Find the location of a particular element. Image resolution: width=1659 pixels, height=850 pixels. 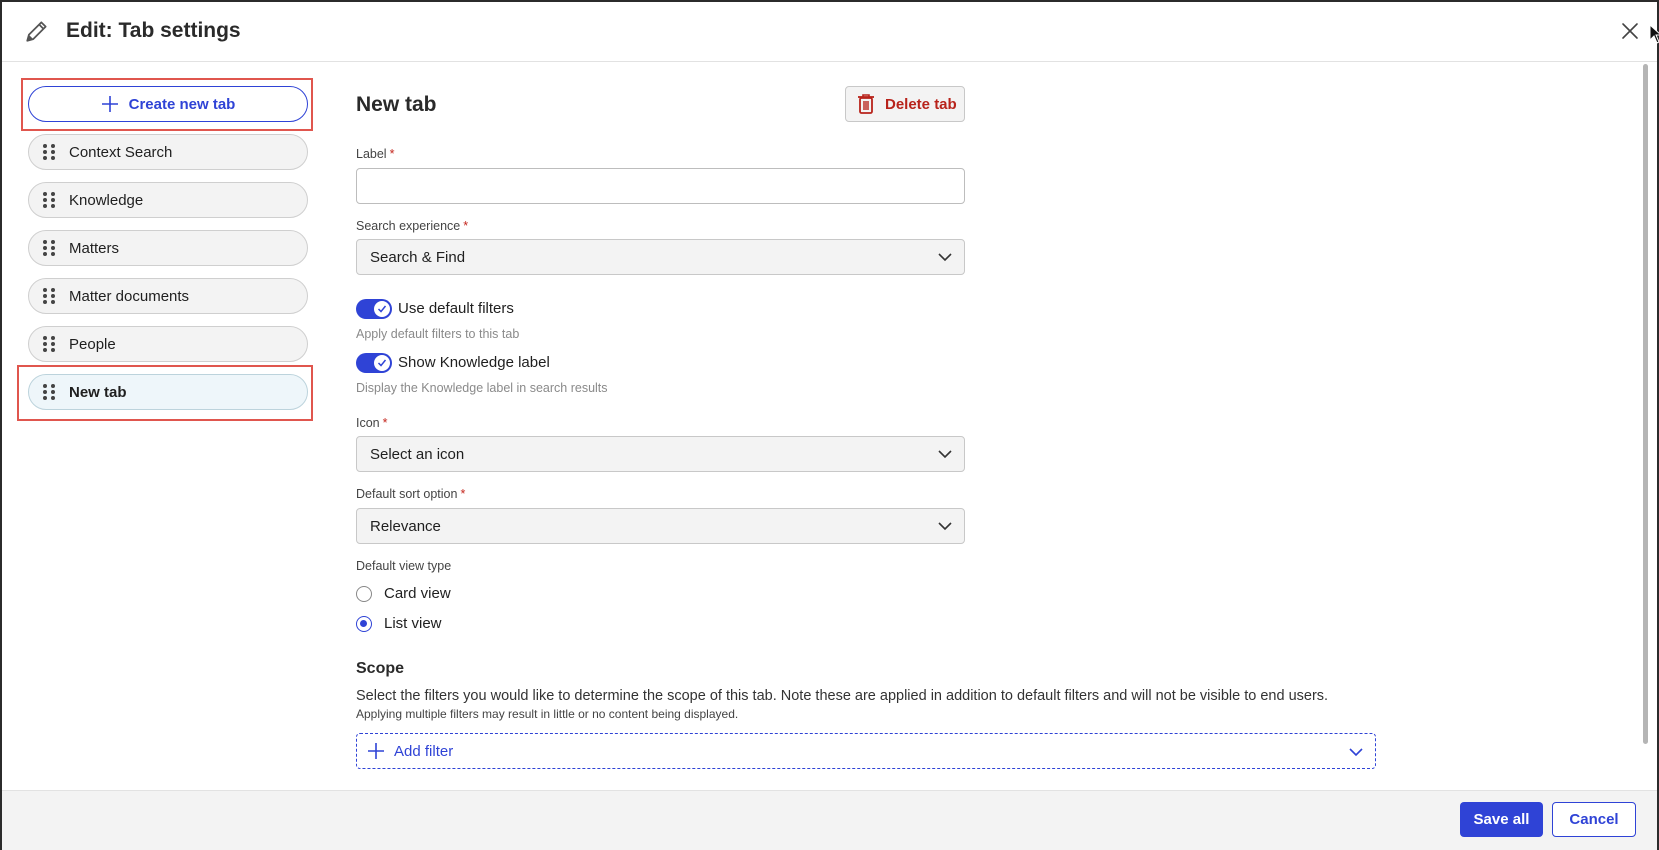

sidebar-item-label: Matters is located at coordinates (94, 248).